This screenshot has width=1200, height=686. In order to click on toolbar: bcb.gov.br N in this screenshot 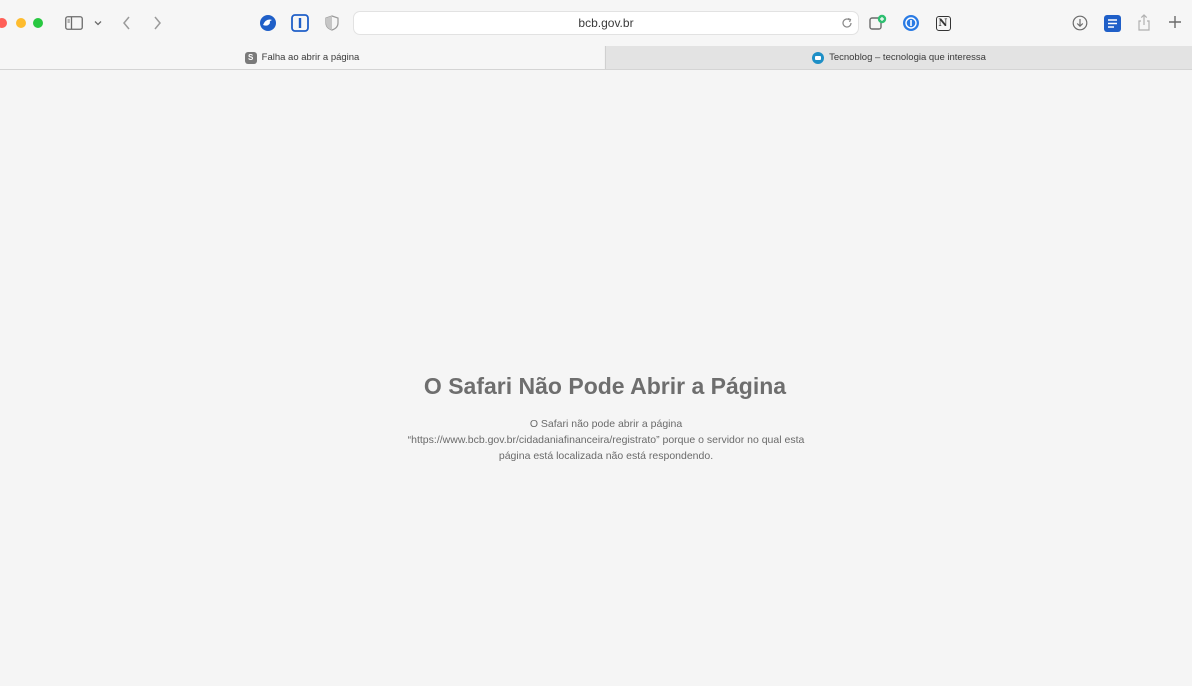, I will do `click(596, 23)`.